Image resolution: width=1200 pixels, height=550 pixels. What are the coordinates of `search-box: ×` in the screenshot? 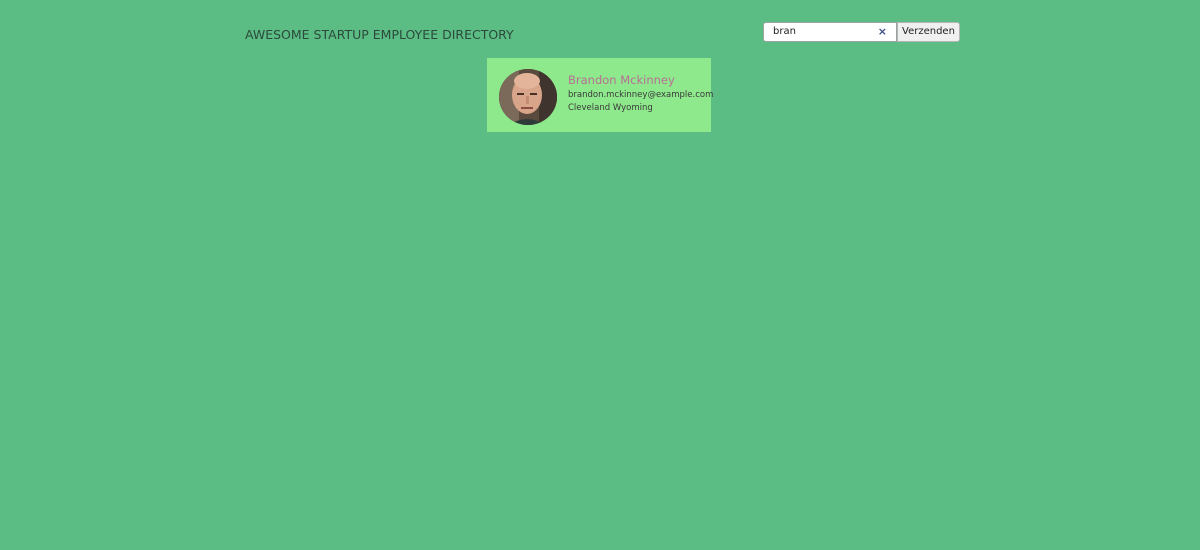 It's located at (830, 32).